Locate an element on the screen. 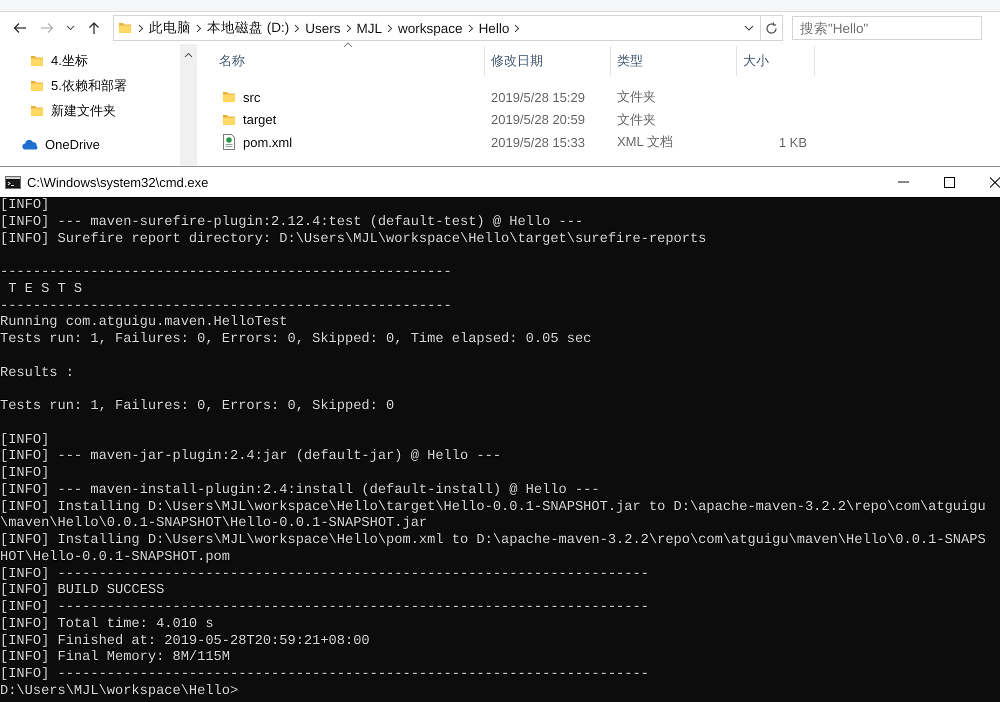 This screenshot has width=1000, height=702. console-icon is located at coordinates (13, 182).